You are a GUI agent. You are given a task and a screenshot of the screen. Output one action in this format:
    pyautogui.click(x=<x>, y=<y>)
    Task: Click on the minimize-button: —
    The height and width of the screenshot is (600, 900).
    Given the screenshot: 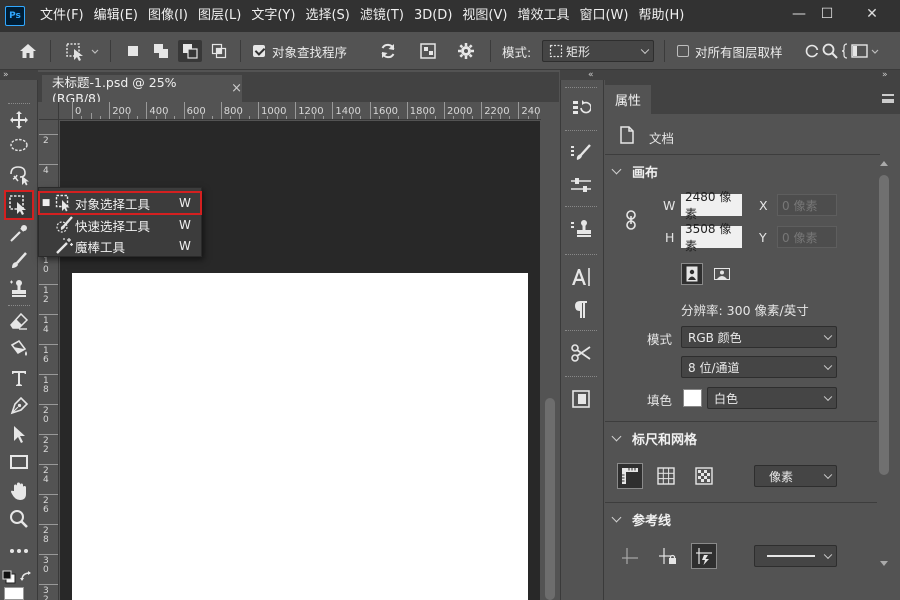 What is the action you would take?
    pyautogui.click(x=799, y=14)
    